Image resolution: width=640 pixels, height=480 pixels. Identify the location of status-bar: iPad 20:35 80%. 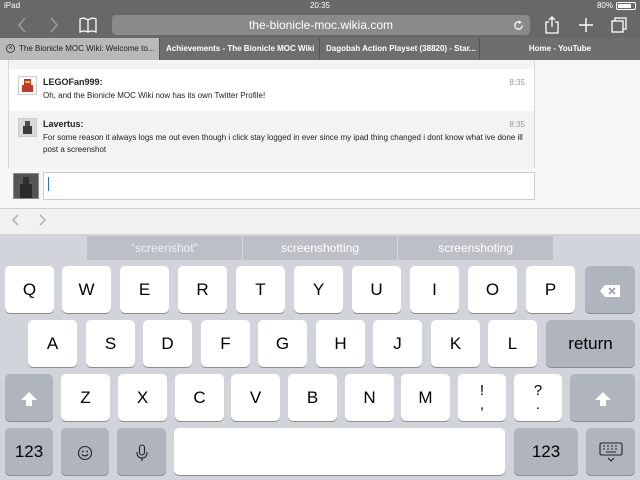
(320, 6).